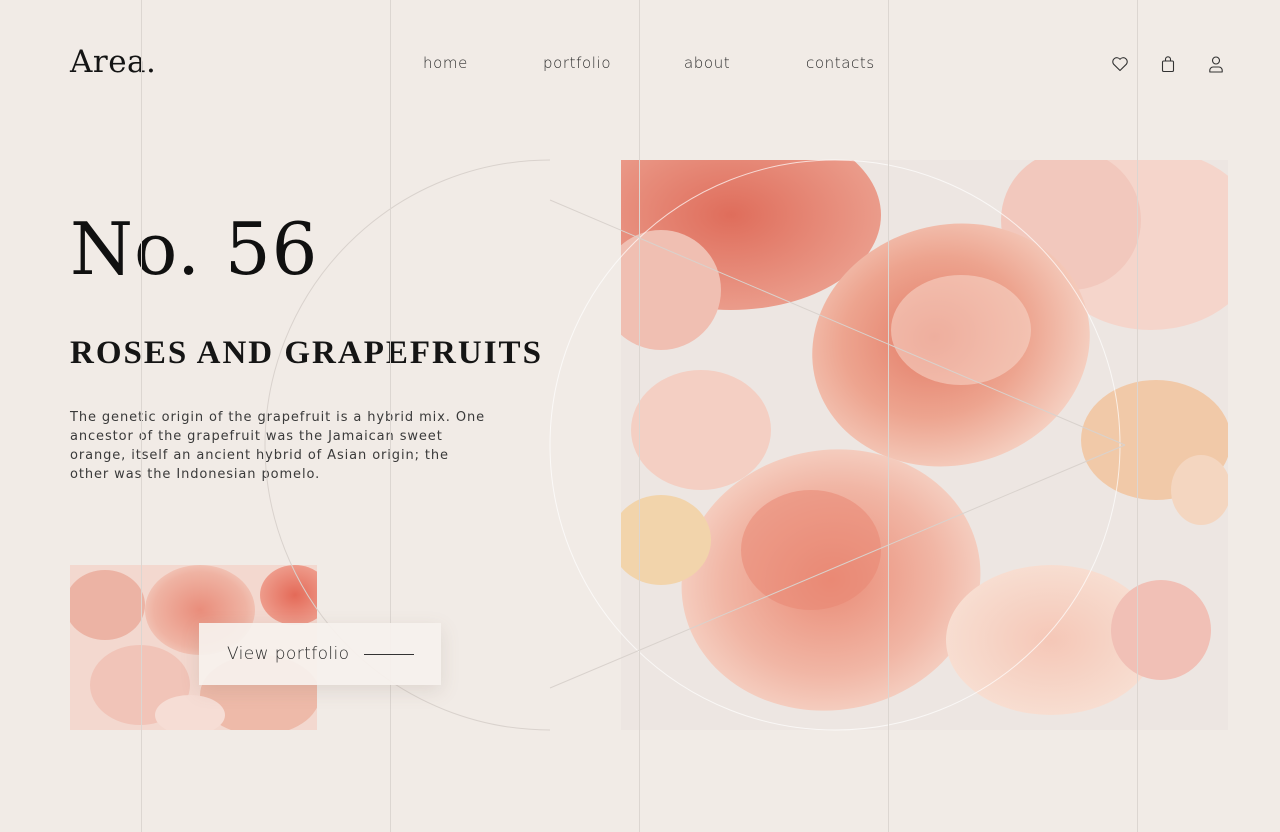 Image resolution: width=1280 pixels, height=832 pixels. Describe the element at coordinates (288, 654) in the screenshot. I see `view-portfolio-label: View portfolio` at that location.